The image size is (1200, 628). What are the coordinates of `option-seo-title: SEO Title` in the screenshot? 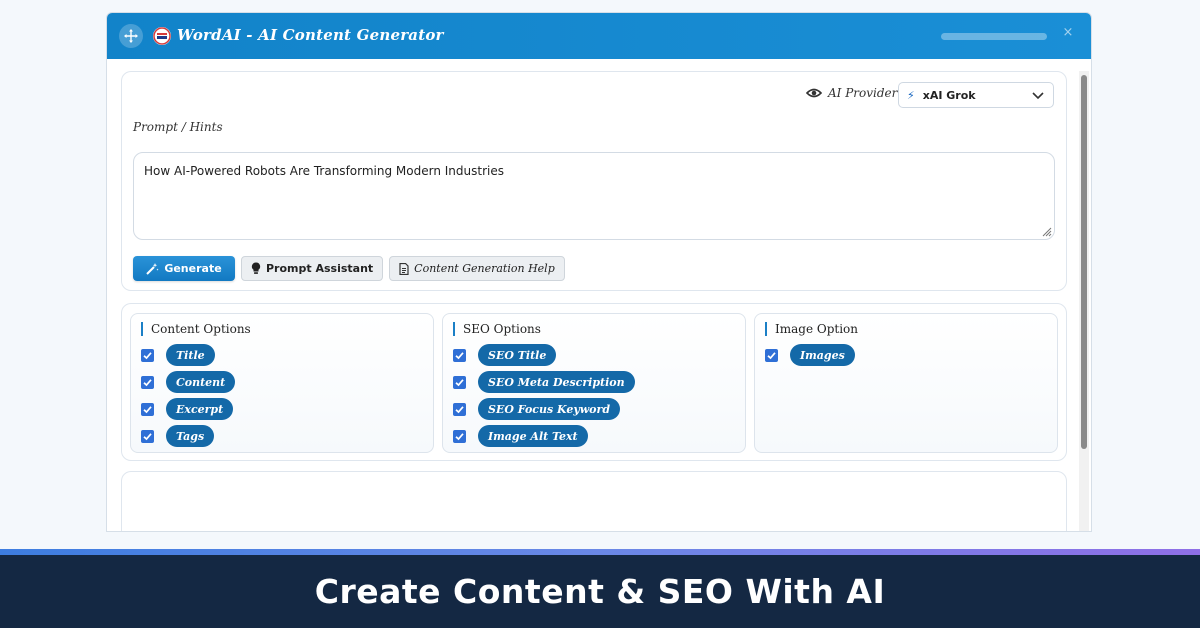 It's located at (505, 355).